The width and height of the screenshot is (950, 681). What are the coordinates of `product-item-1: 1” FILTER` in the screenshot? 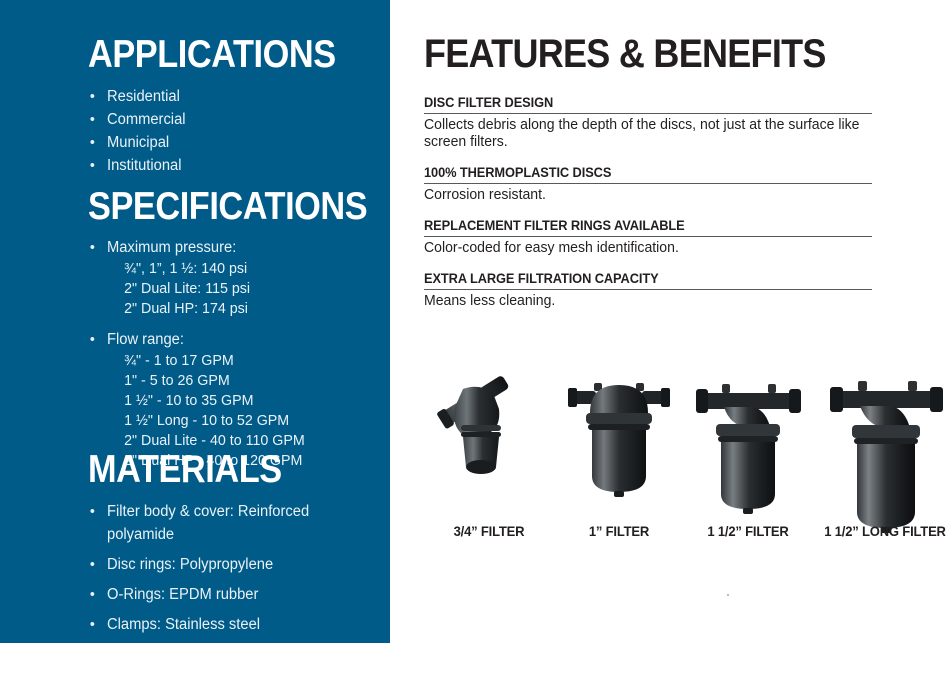 It's located at (619, 444).